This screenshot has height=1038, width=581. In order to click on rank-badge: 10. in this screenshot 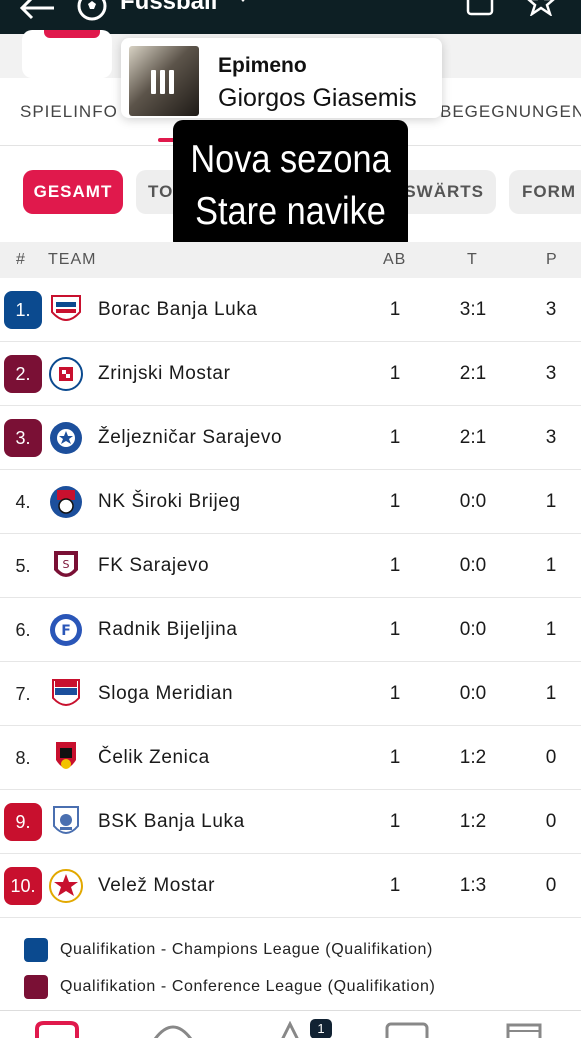, I will do `click(23, 886)`.